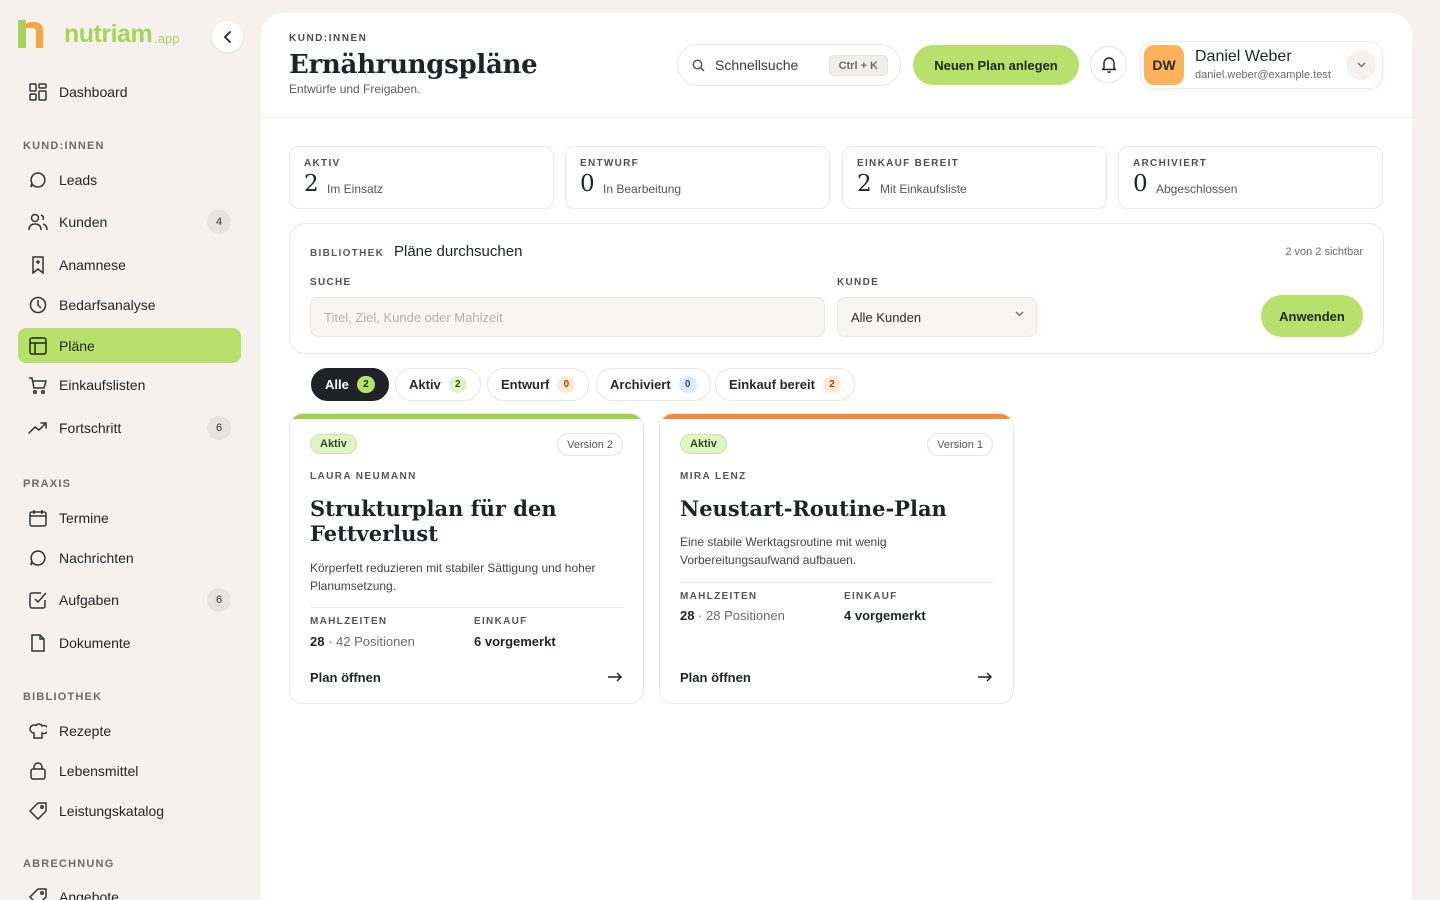  What do you see at coordinates (1263, 75) in the screenshot?
I see `user-email: daniel.weber@example.test` at bounding box center [1263, 75].